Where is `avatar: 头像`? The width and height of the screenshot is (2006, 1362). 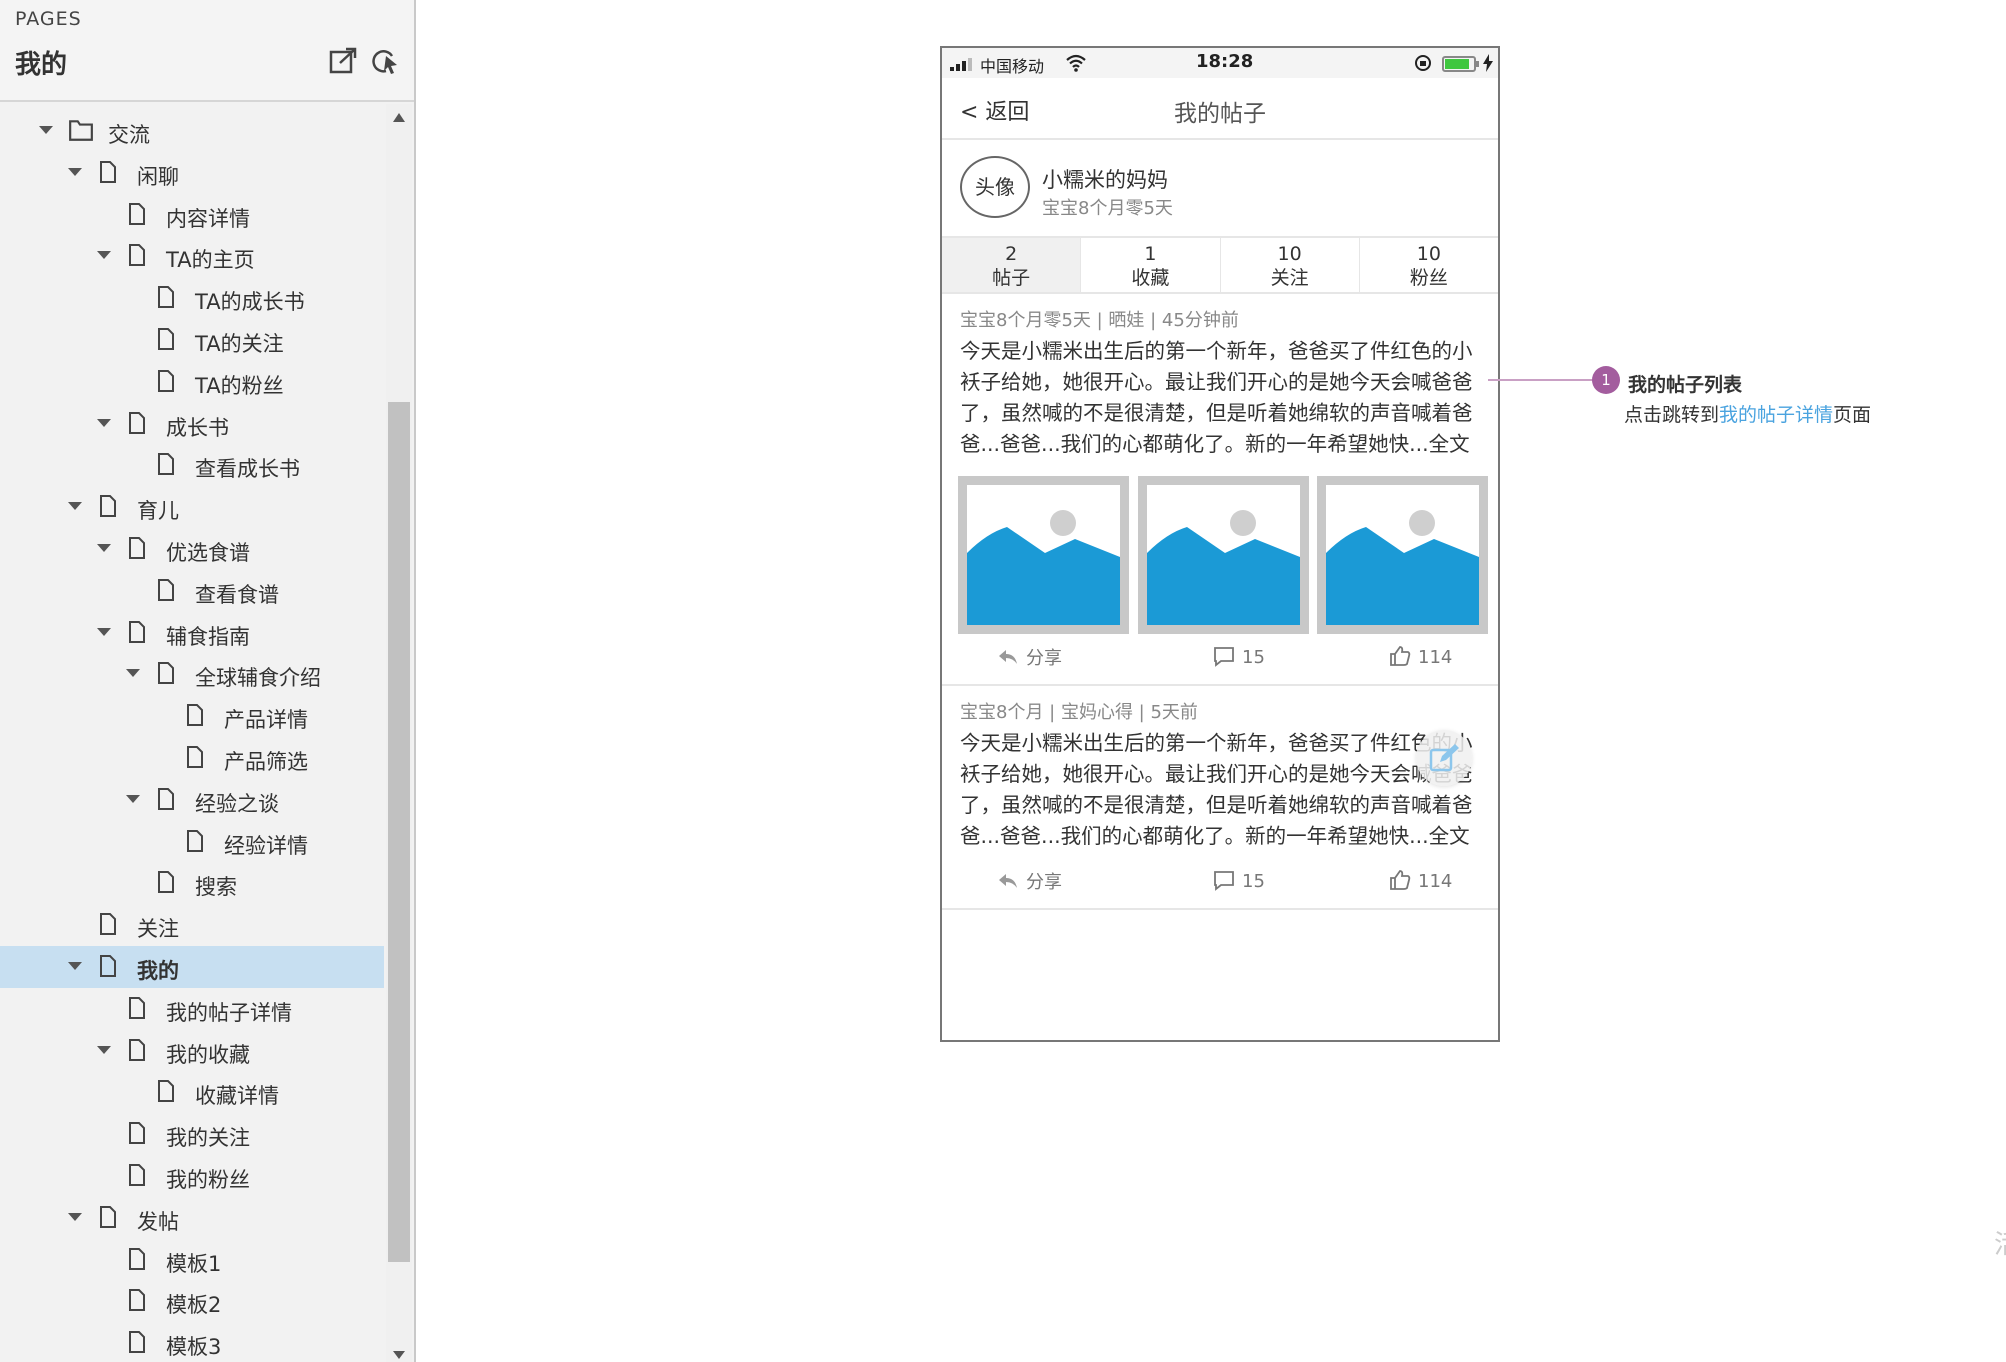 avatar: 头像 is located at coordinates (995, 187).